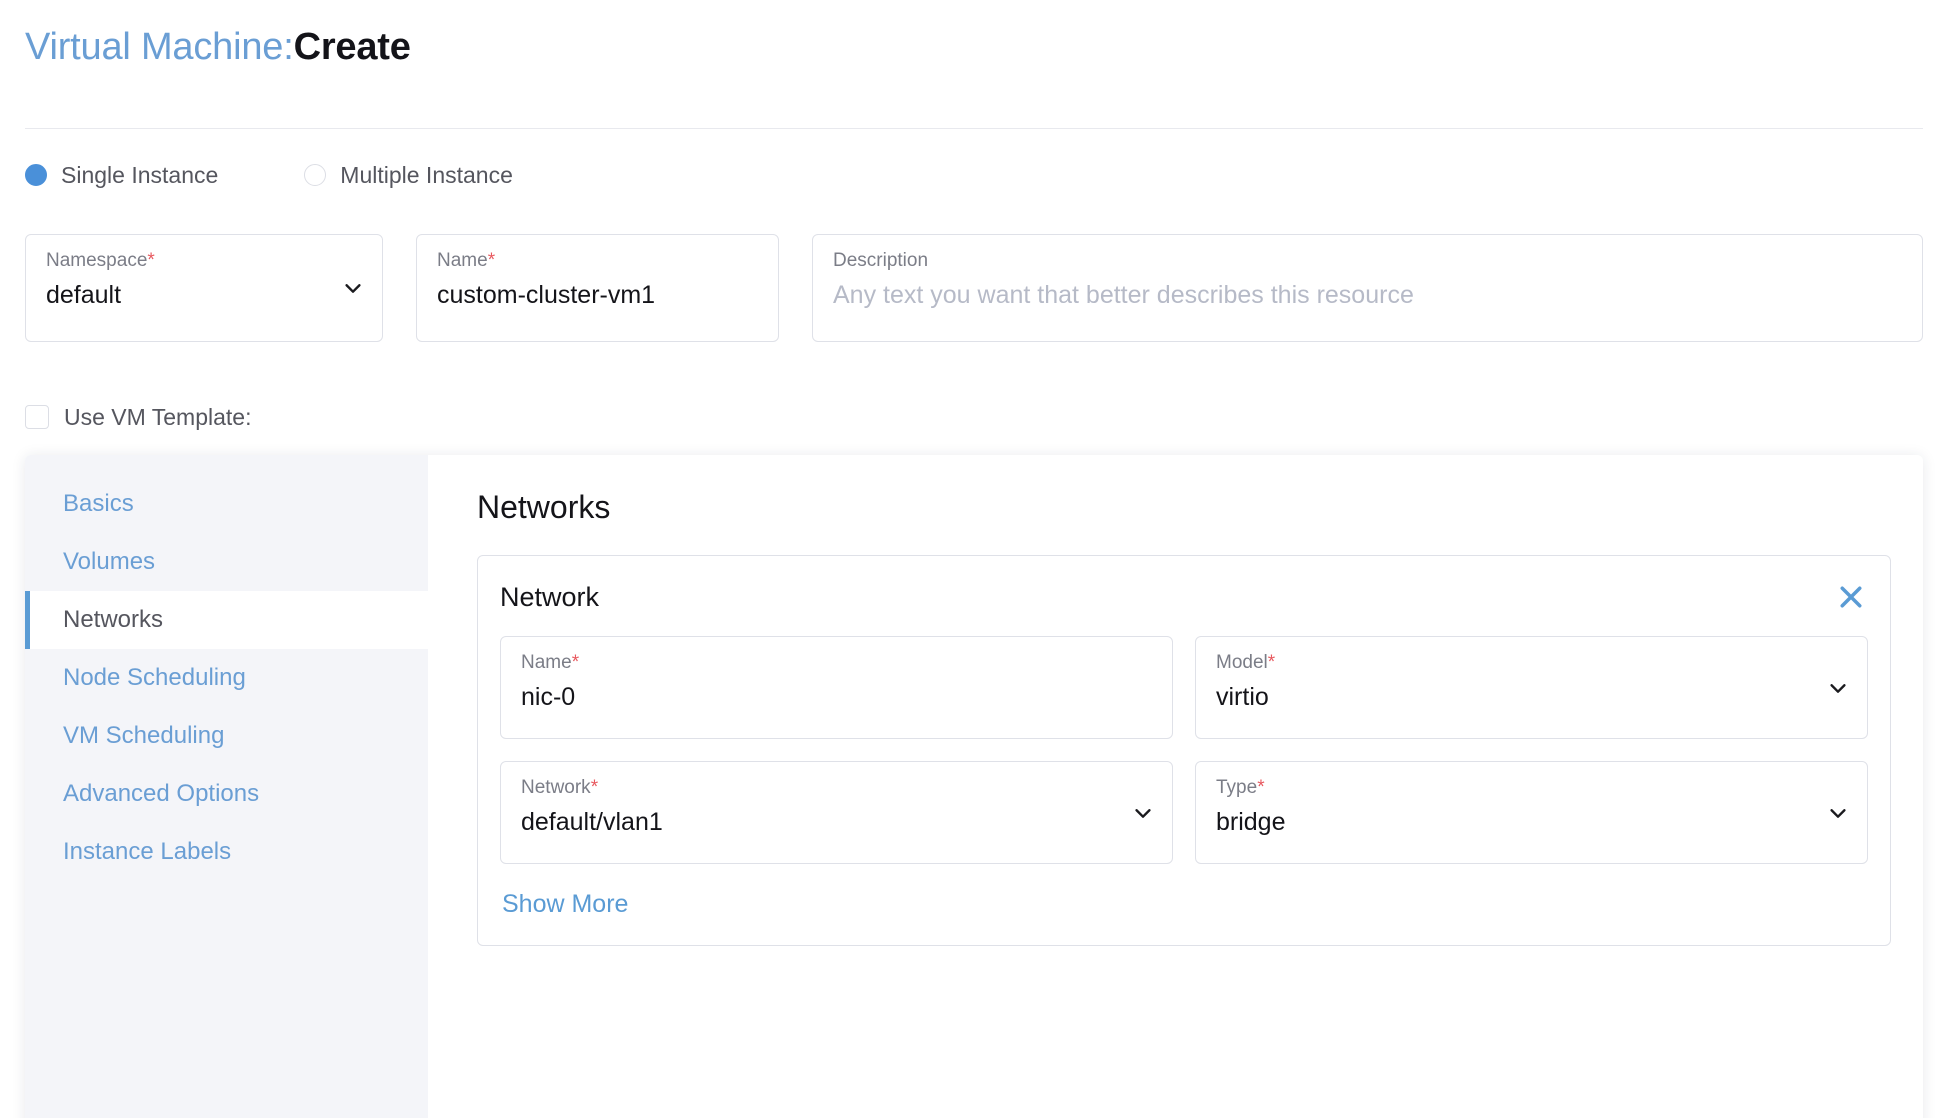 The height and width of the screenshot is (1118, 1948). I want to click on radio-filled-icon, so click(36, 175).